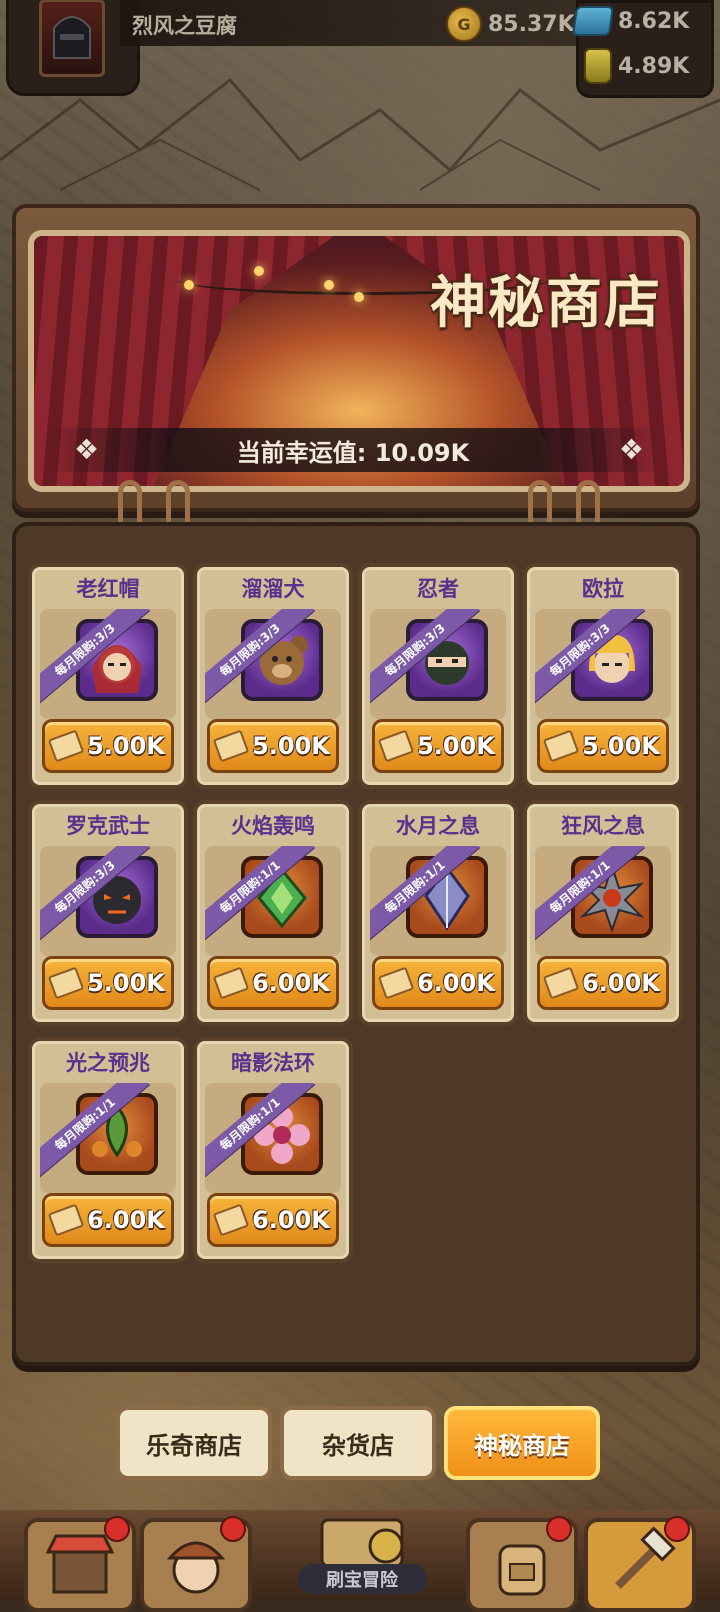 This screenshot has width=720, height=1612. Describe the element at coordinates (80, 1564) in the screenshot. I see `nav-shop-stall` at that location.